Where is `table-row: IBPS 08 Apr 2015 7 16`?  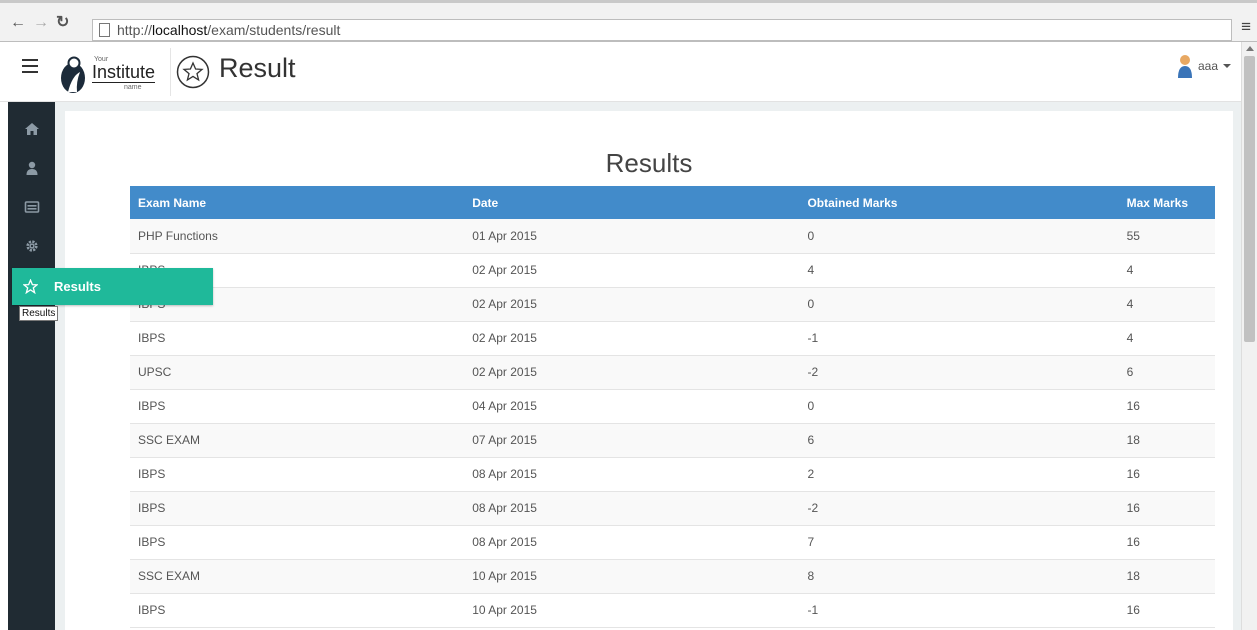 table-row: IBPS 08 Apr 2015 7 16 is located at coordinates (672, 542).